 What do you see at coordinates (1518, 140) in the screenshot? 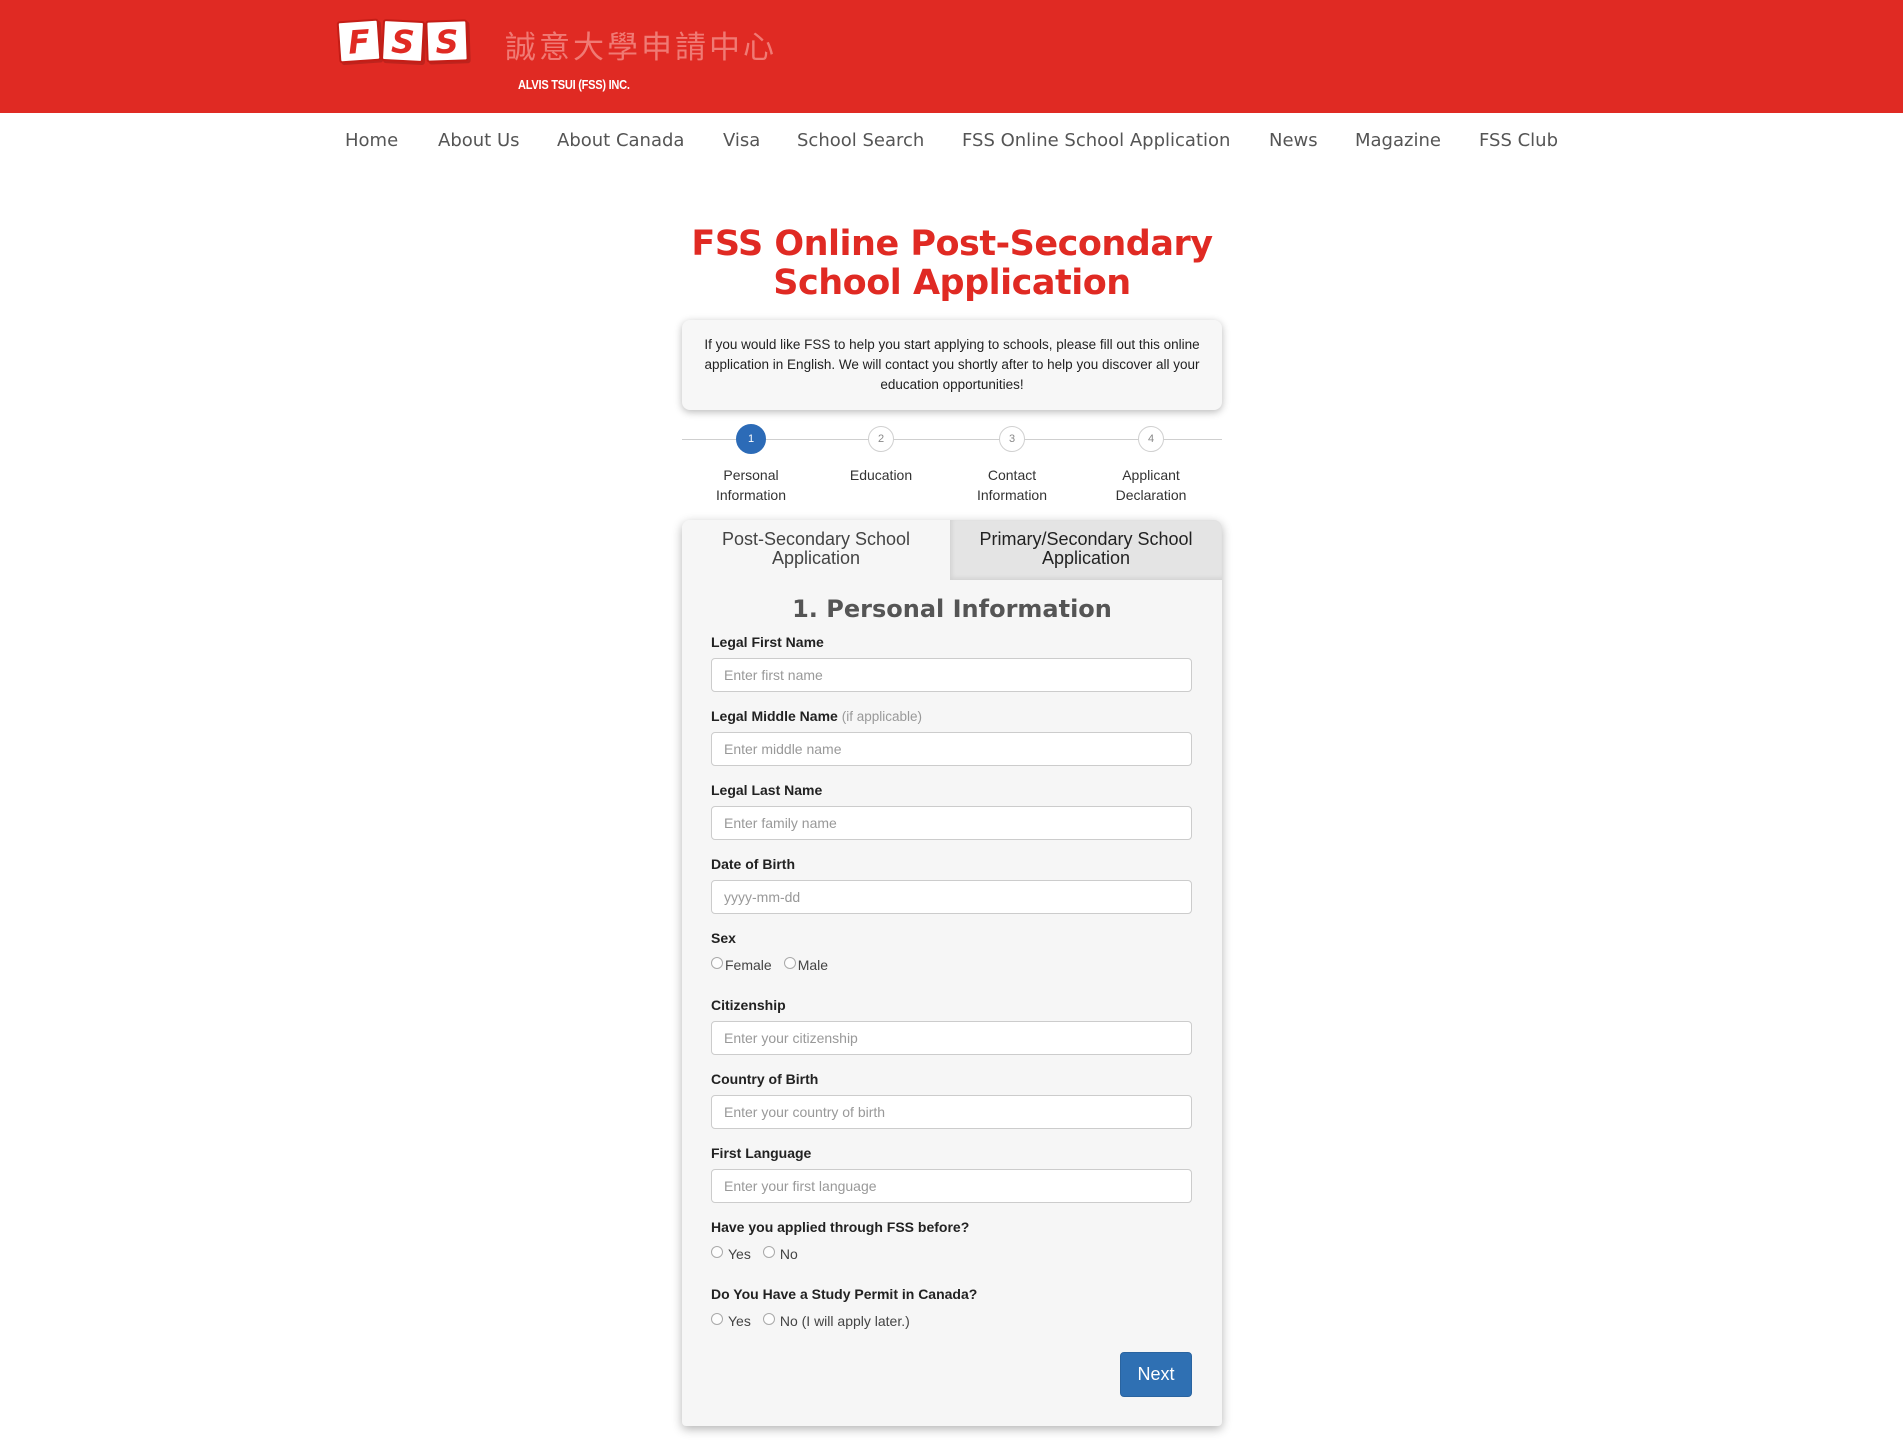
I see `nav-item-fss-club: FSS Club` at bounding box center [1518, 140].